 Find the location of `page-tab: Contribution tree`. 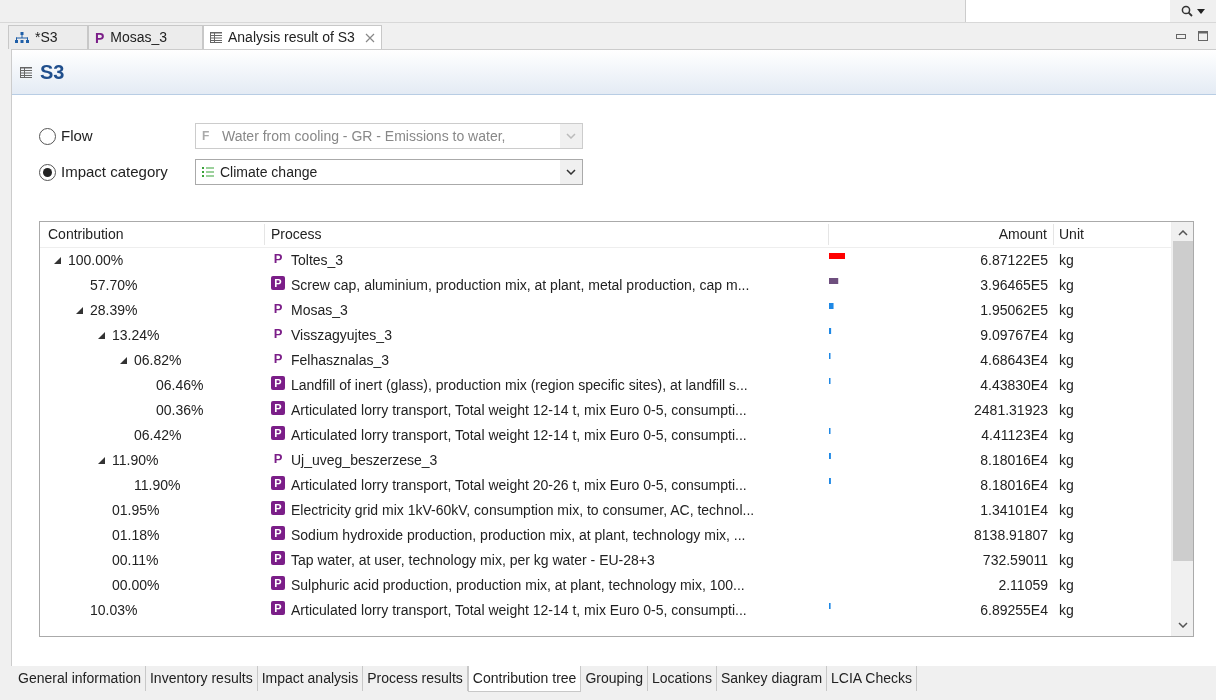

page-tab: Contribution tree is located at coordinates (524, 679).